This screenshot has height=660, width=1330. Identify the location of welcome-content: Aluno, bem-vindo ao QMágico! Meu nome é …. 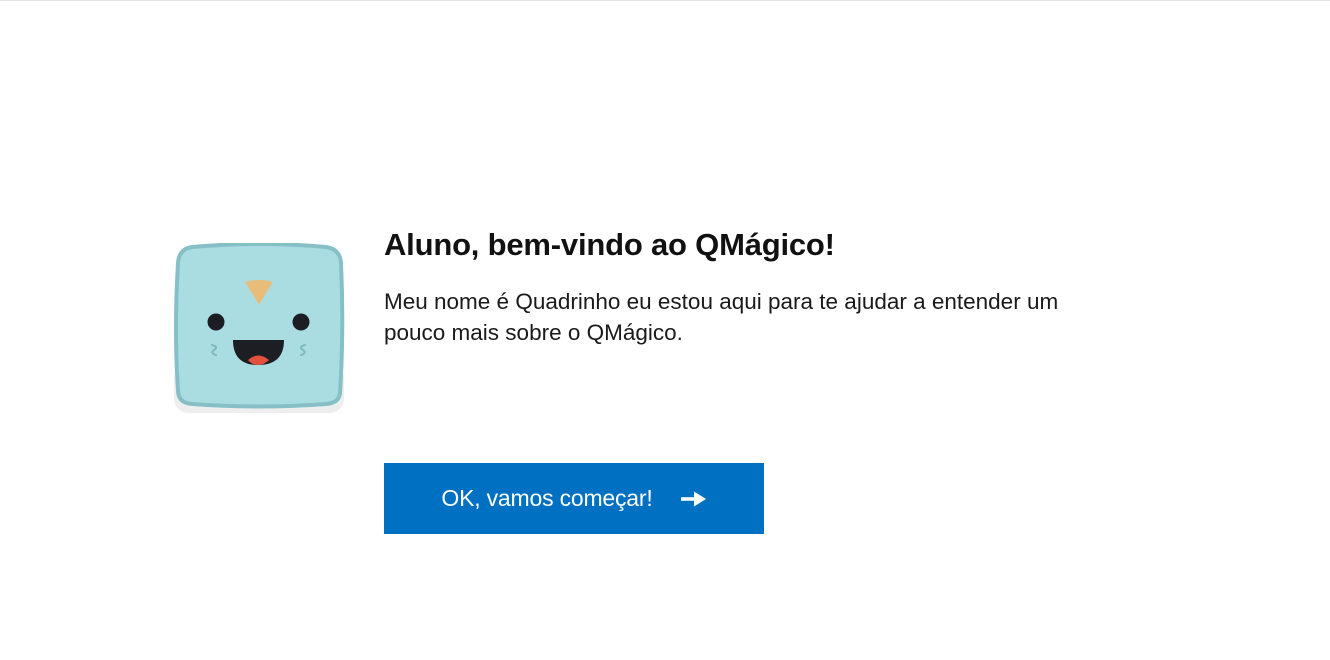
(764, 287).